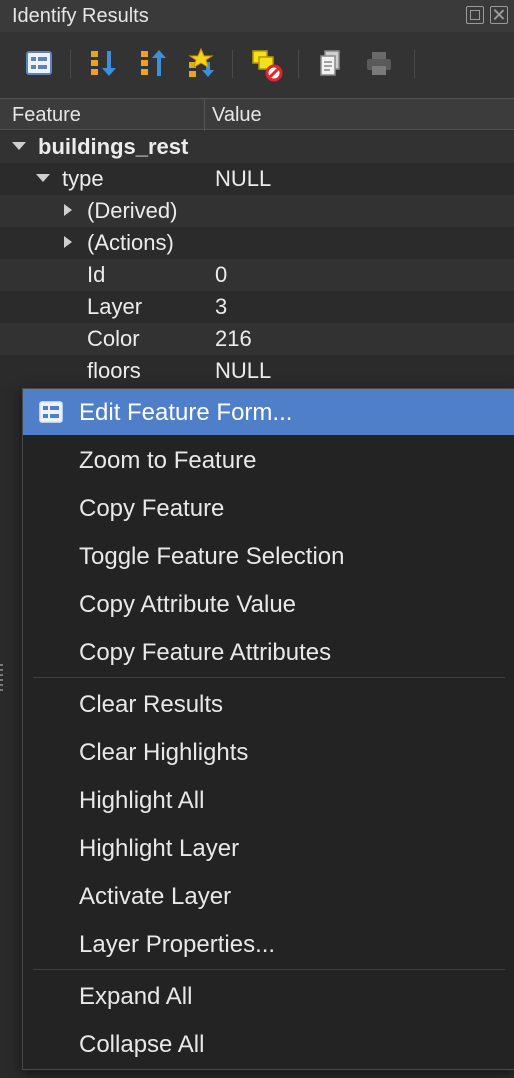 Image resolution: width=514 pixels, height=1078 pixels. I want to click on menu-item-copy-attribute-value: Copy Attribute Value, so click(268, 604).